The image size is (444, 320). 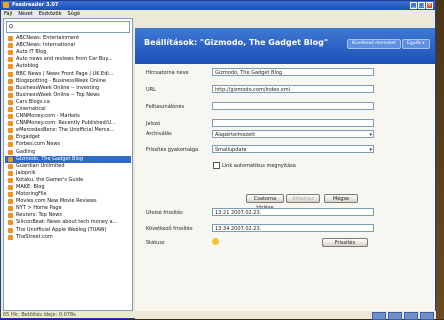 What do you see at coordinates (74, 14) in the screenshot?
I see `menu-help: Súgó` at bounding box center [74, 14].